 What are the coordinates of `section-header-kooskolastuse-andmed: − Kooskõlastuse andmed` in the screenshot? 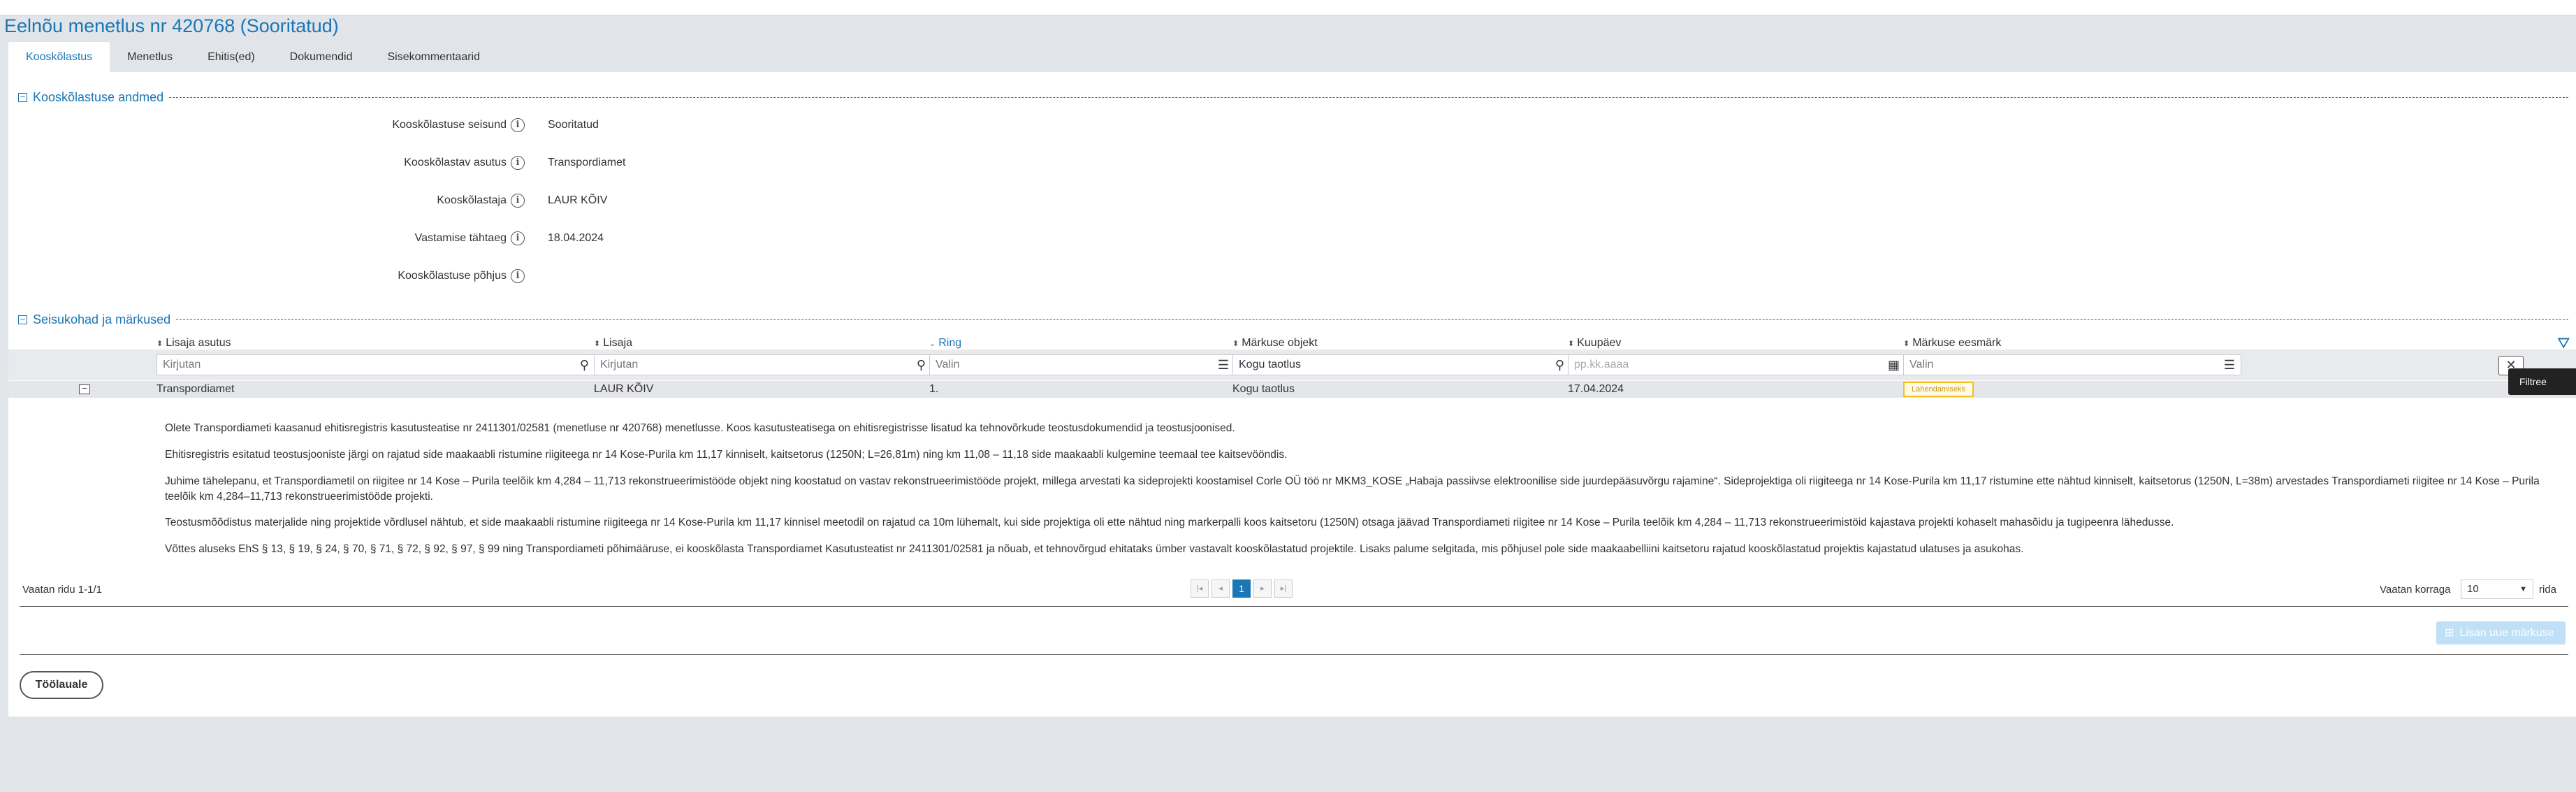 It's located at (1293, 97).